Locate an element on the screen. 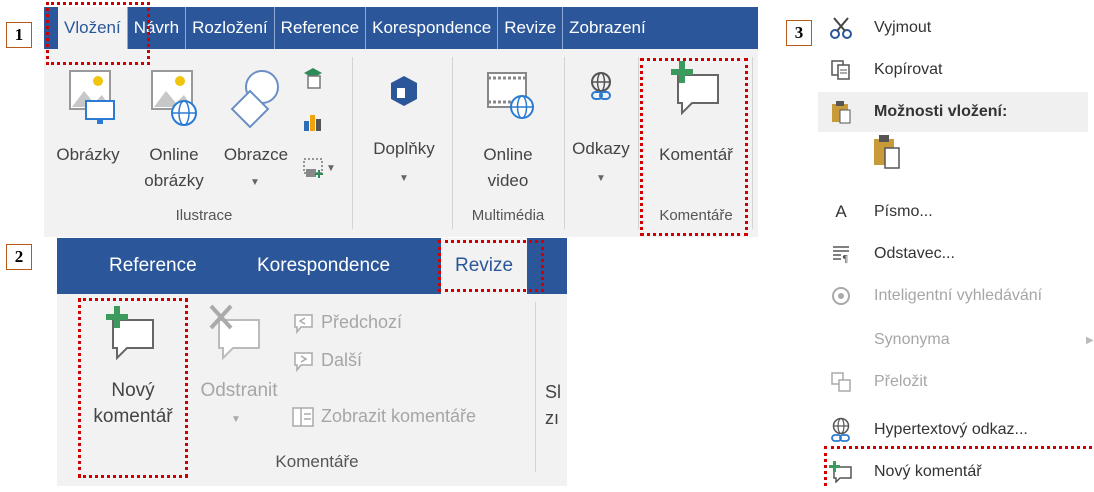  menu-item-label: Vyjmout is located at coordinates (903, 27).